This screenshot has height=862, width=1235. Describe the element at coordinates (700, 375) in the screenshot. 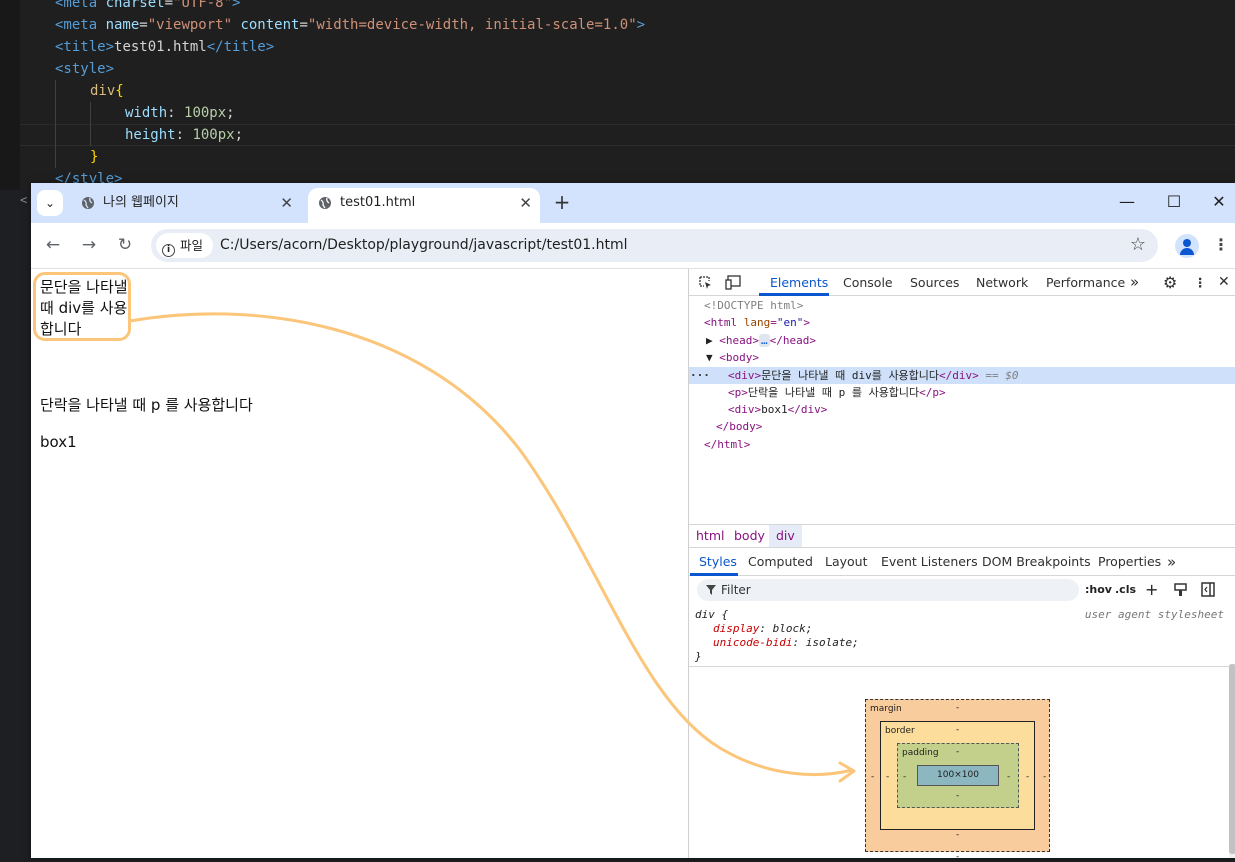

I see `node-dots-icon: ···` at that location.